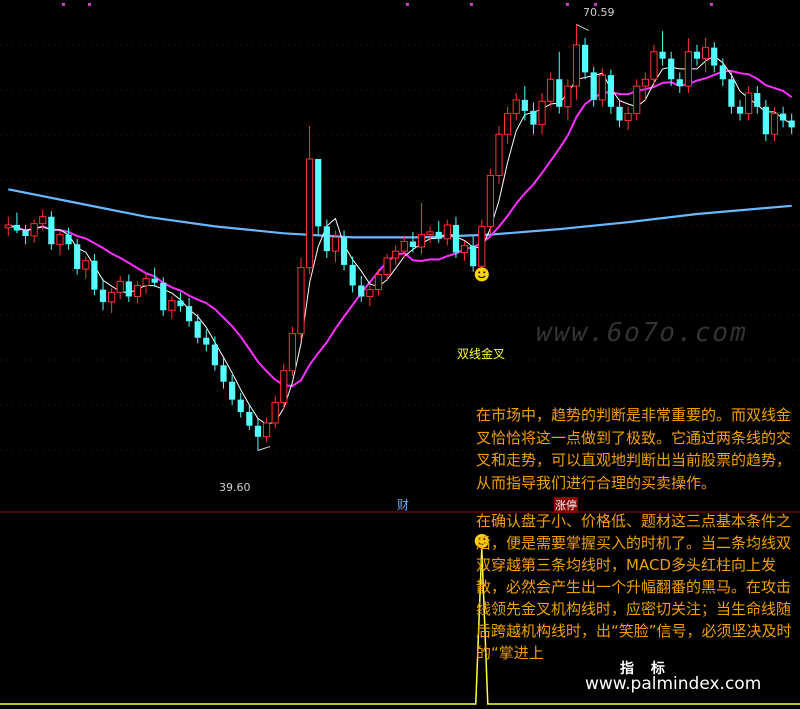  I want to click on watermark-middle: www.6o7o.com, so click(642, 333).